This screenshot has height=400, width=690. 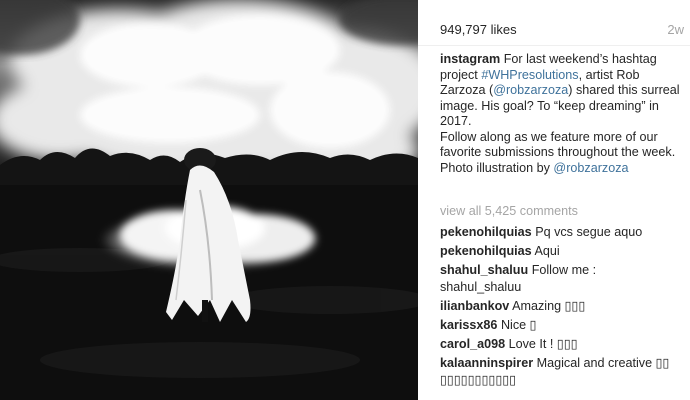 What do you see at coordinates (547, 251) in the screenshot?
I see `comment-text: Aqui` at bounding box center [547, 251].